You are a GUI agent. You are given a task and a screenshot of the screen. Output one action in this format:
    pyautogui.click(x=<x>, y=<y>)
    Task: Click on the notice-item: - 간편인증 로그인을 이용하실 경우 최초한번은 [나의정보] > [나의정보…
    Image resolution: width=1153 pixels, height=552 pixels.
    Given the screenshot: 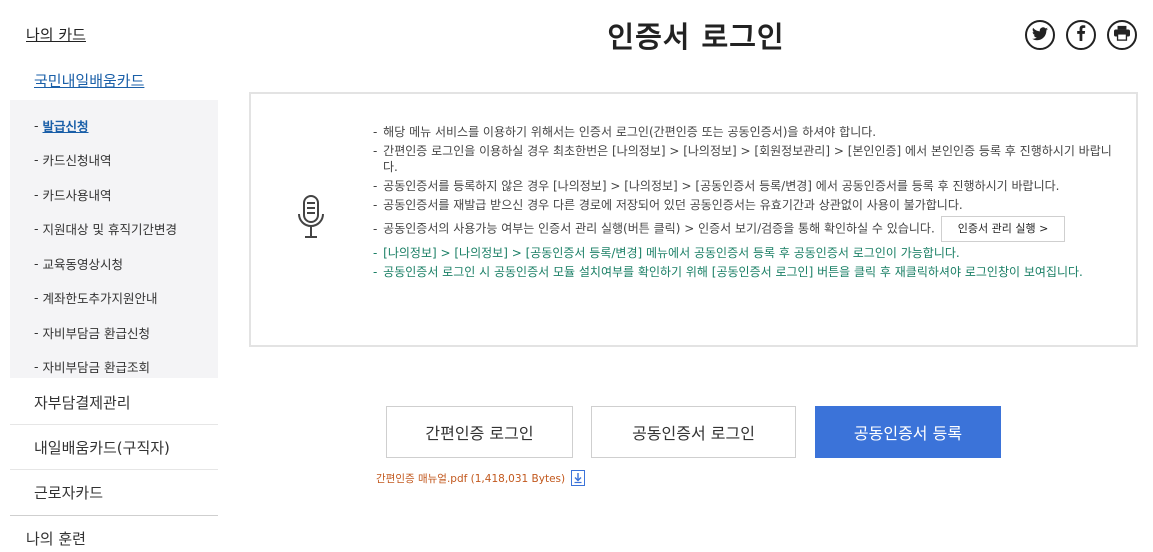 What is the action you would take?
    pyautogui.click(x=742, y=159)
    